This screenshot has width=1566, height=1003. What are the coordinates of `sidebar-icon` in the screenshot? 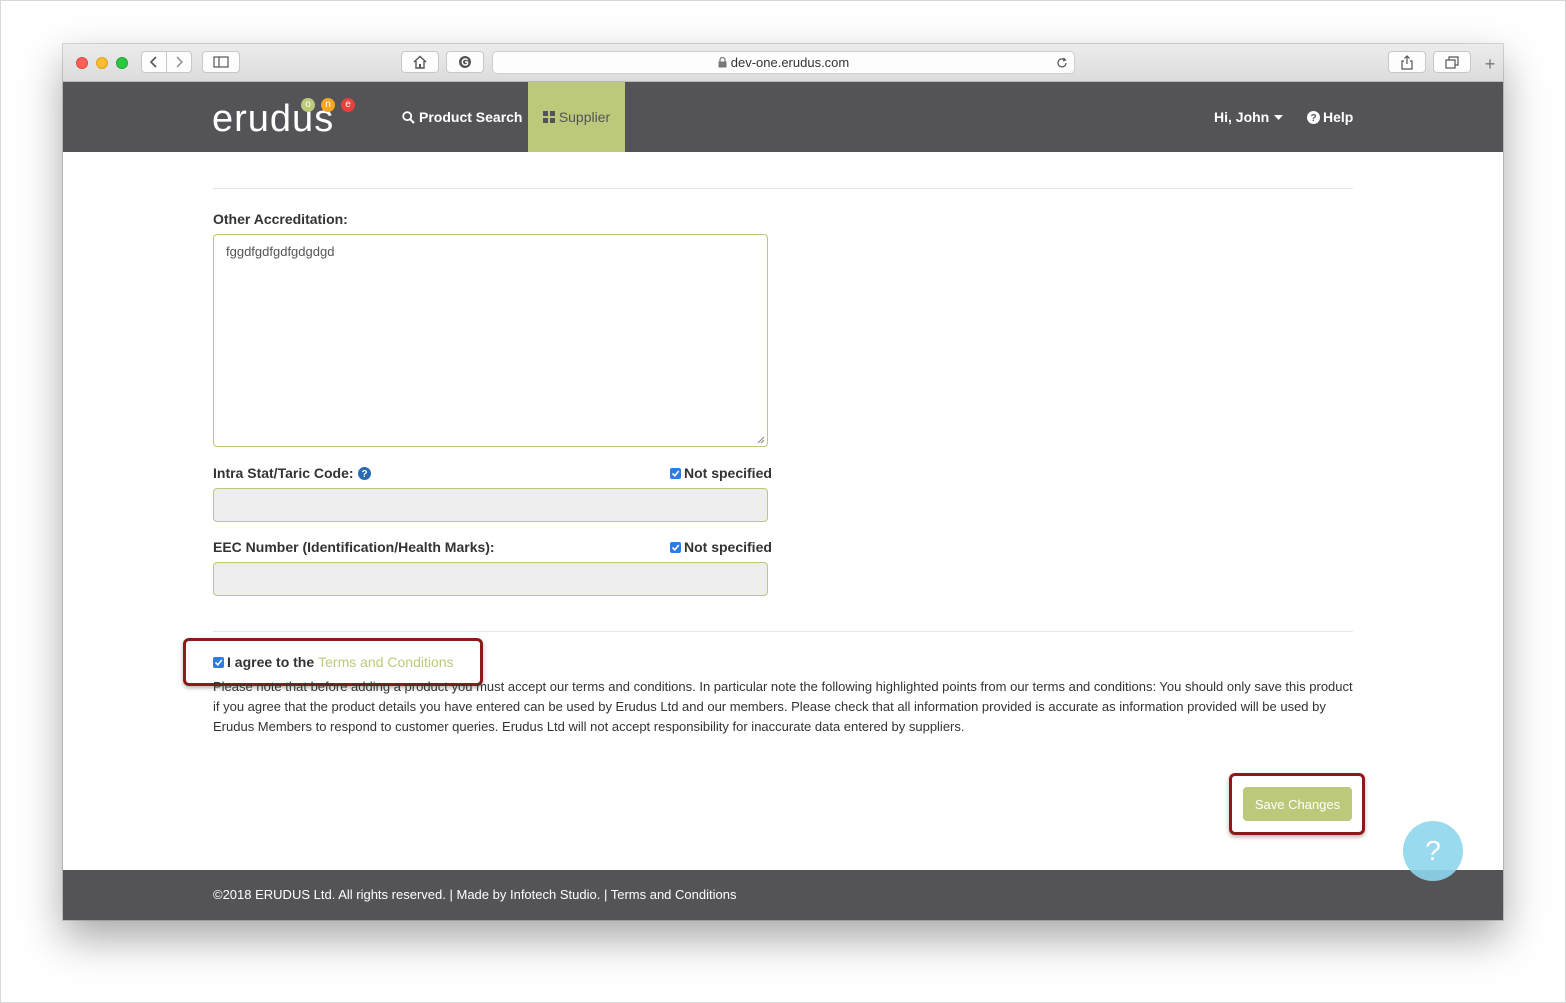 It's located at (221, 62).